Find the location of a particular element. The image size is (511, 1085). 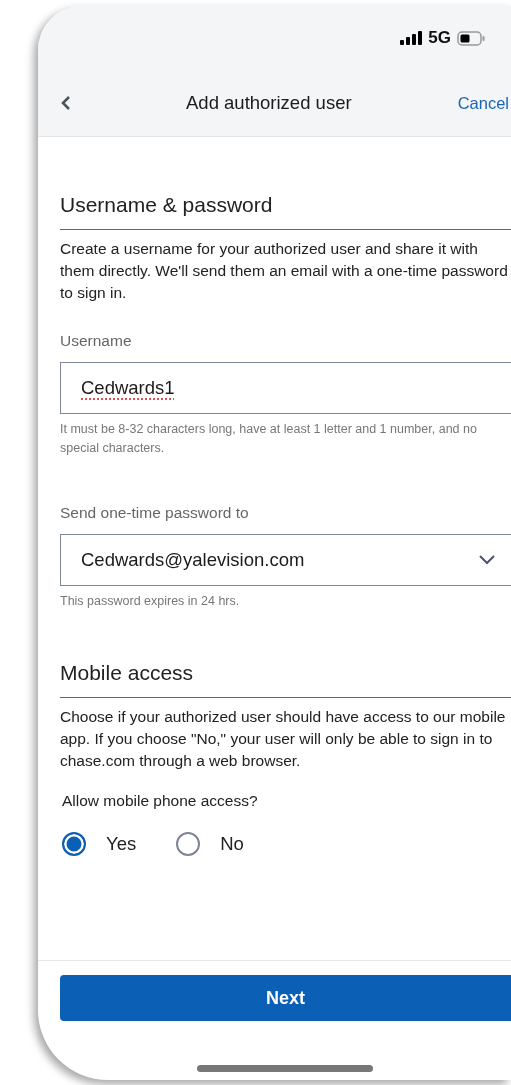

cancel-link: Cancel is located at coordinates (484, 103).